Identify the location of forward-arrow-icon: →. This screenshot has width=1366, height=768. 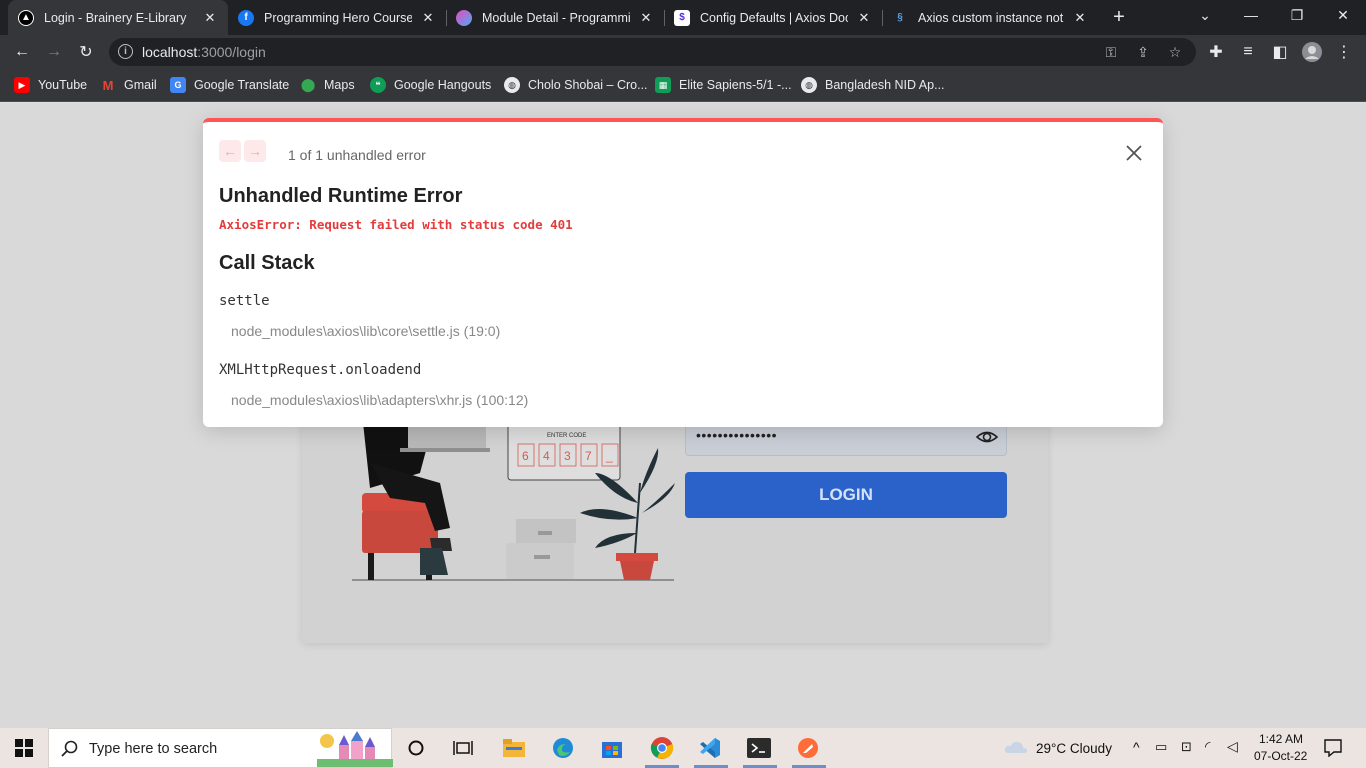
(54, 52).